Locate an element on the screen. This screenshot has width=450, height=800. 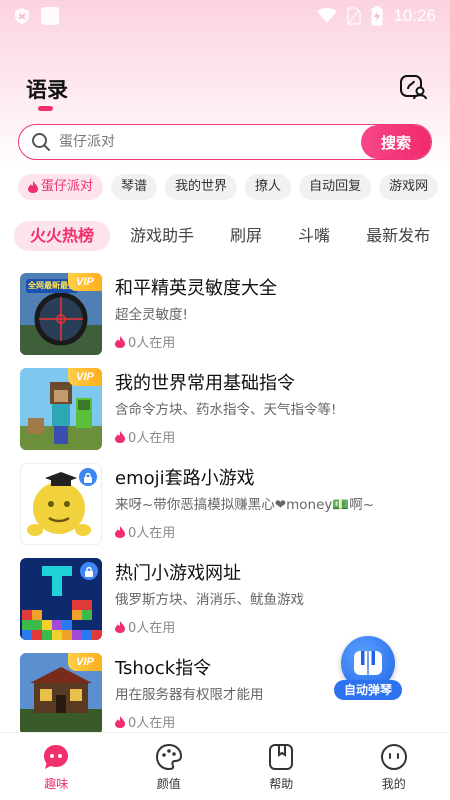
shield-icon is located at coordinates (22, 16).